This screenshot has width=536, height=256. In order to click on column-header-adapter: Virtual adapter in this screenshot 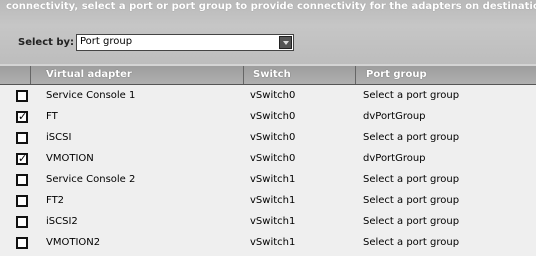, I will do `click(89, 74)`.